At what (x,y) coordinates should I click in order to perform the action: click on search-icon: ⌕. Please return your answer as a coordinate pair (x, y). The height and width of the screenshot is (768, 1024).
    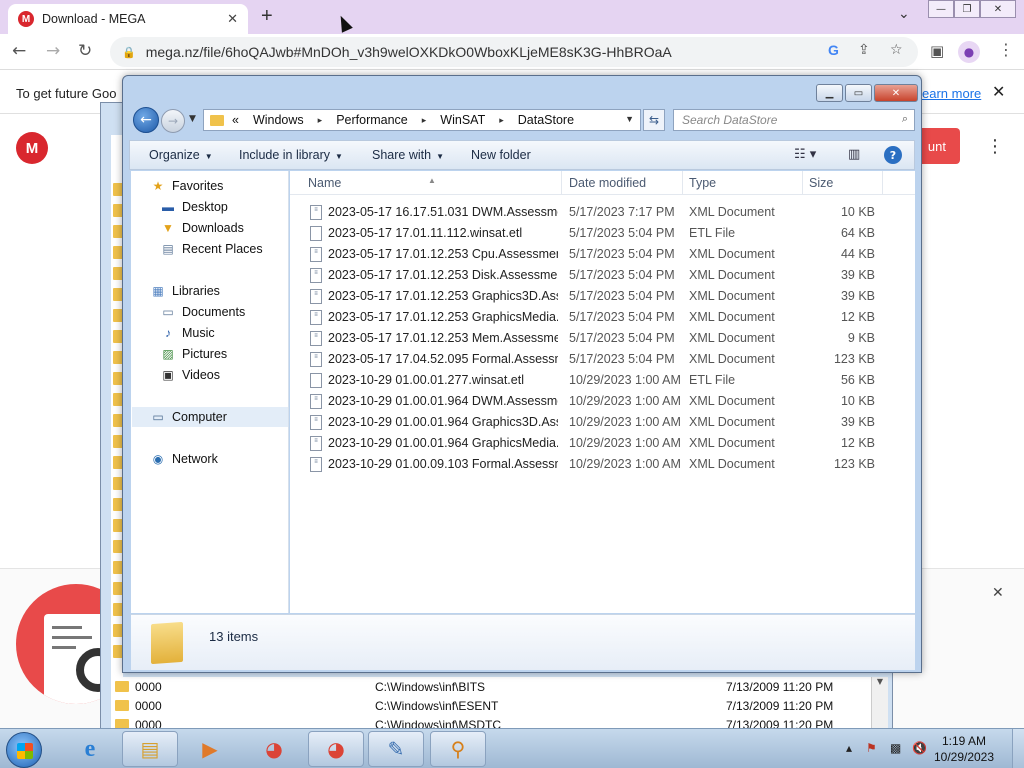
    Looking at the image, I should click on (905, 119).